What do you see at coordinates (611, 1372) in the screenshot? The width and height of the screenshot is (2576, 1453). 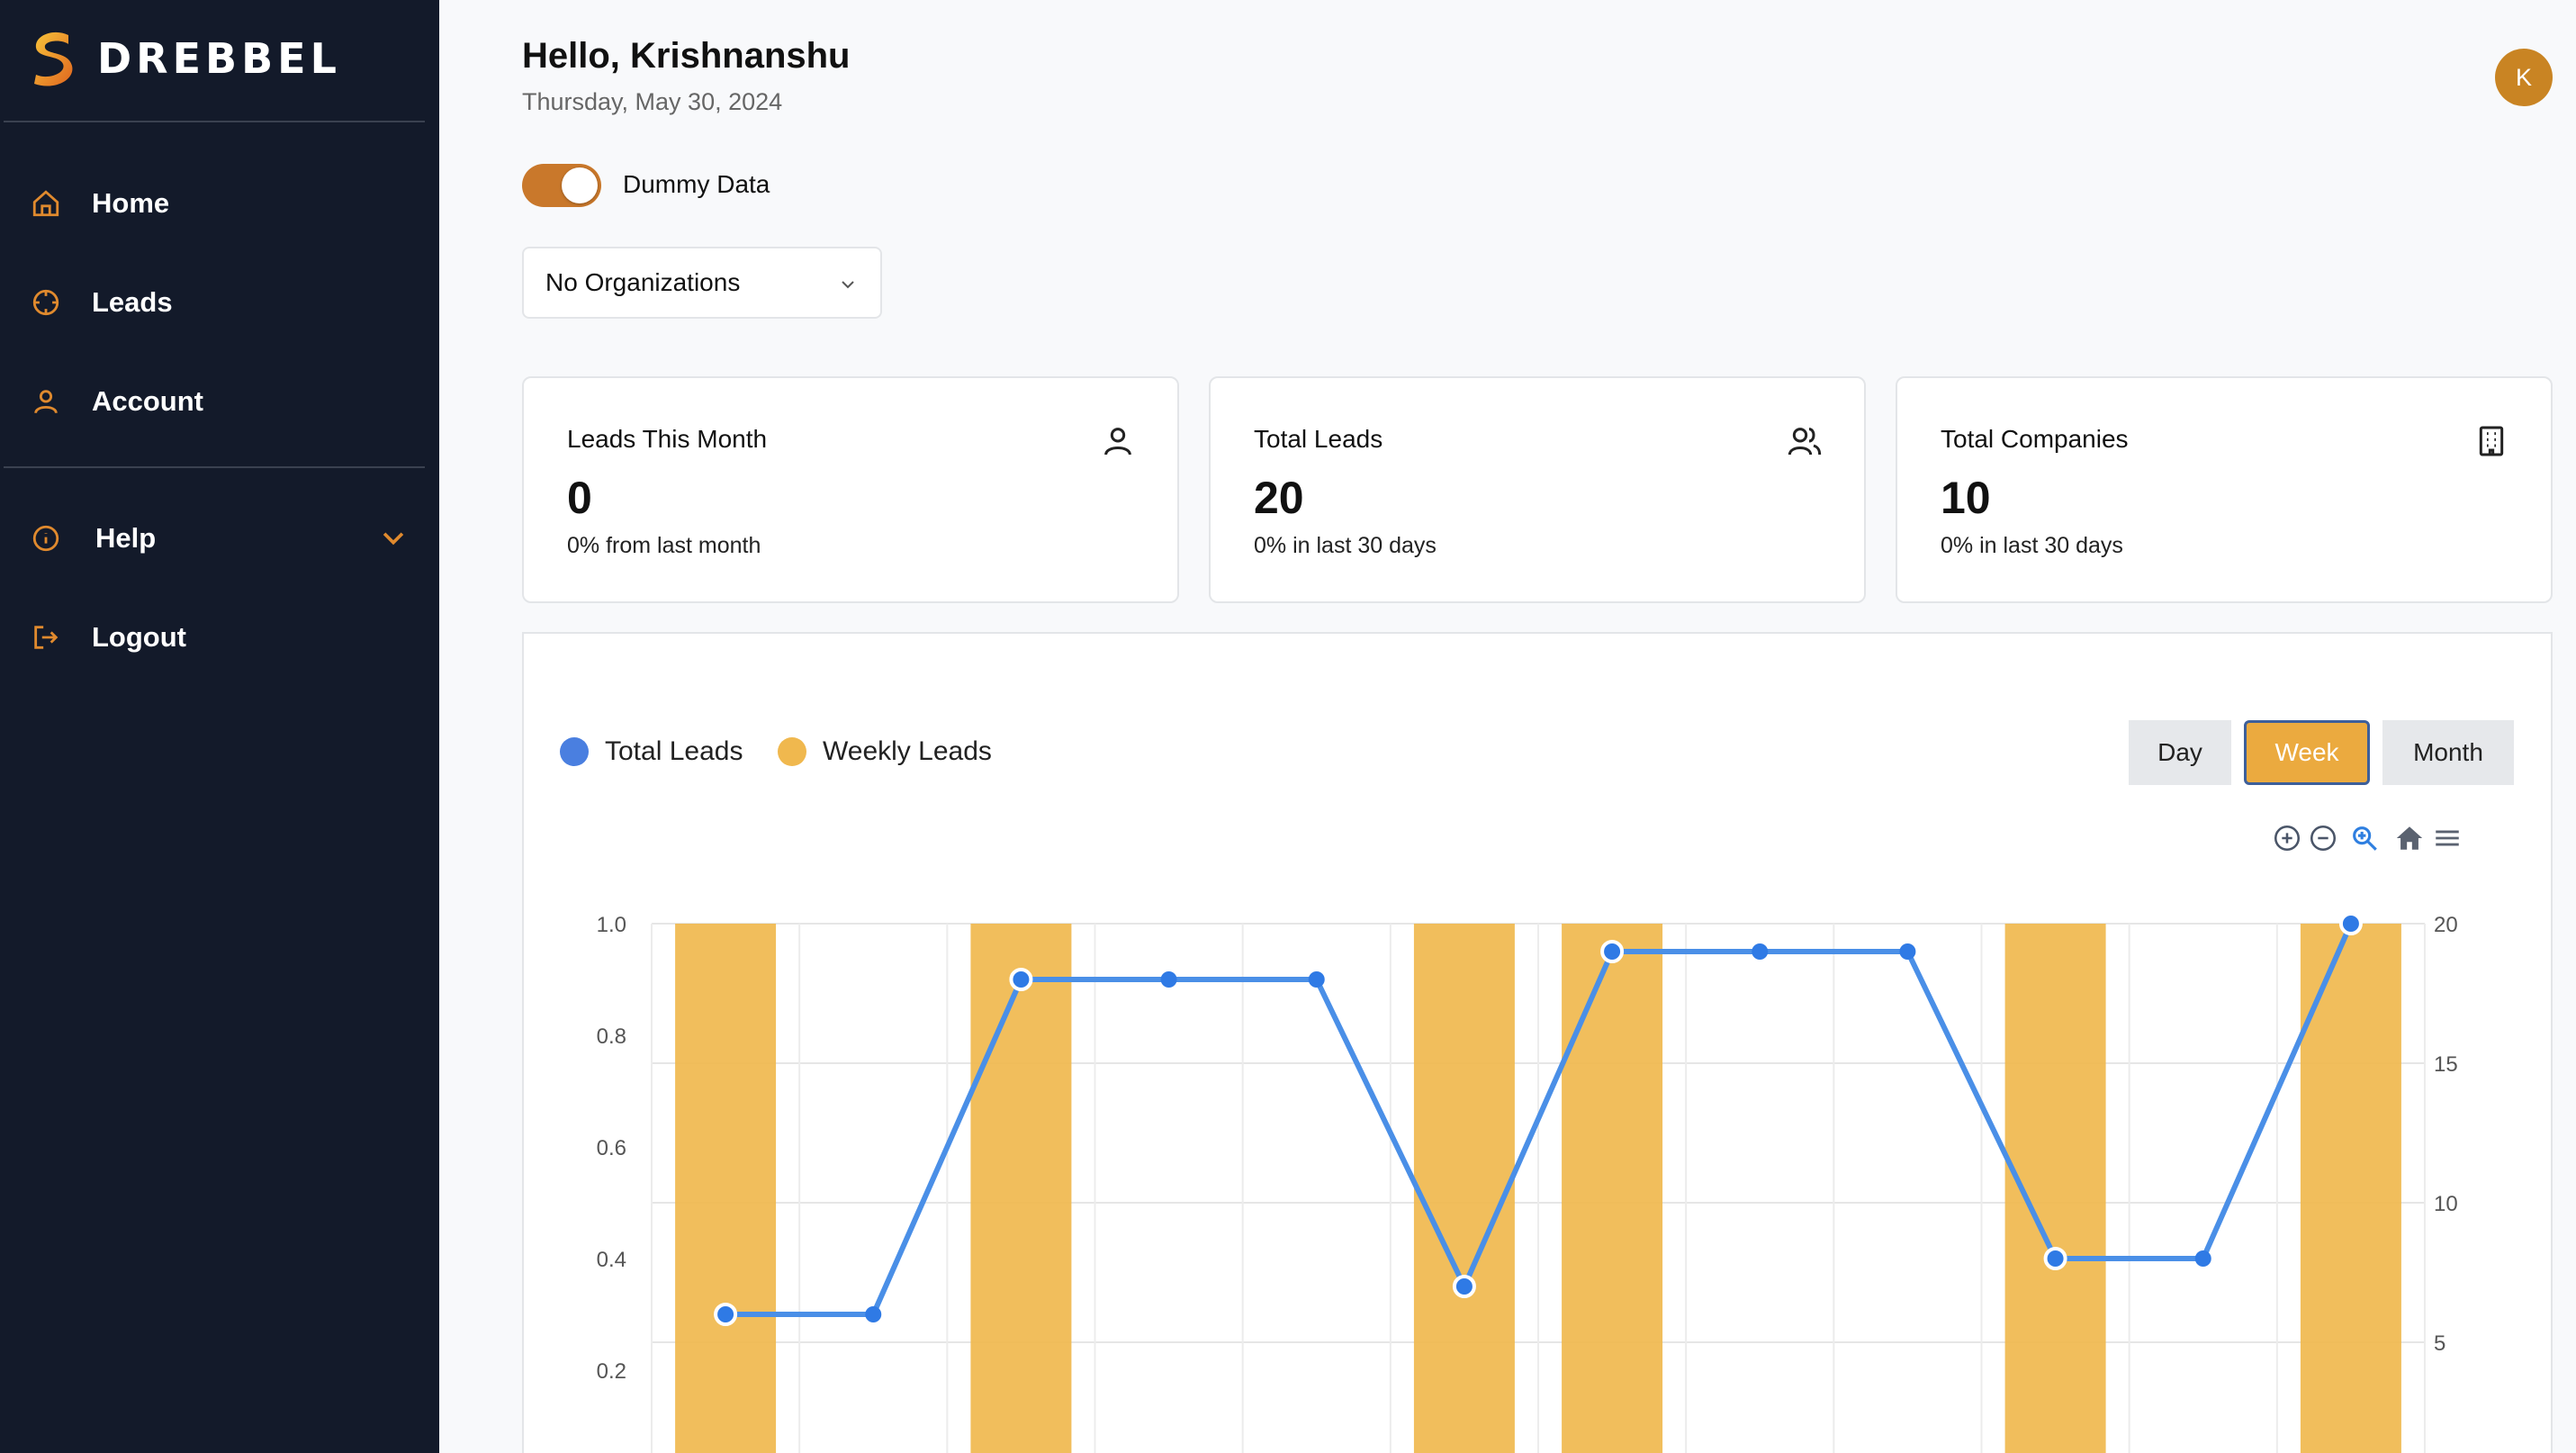 I see `y-axis-left-tick-label: 0.2` at bounding box center [611, 1372].